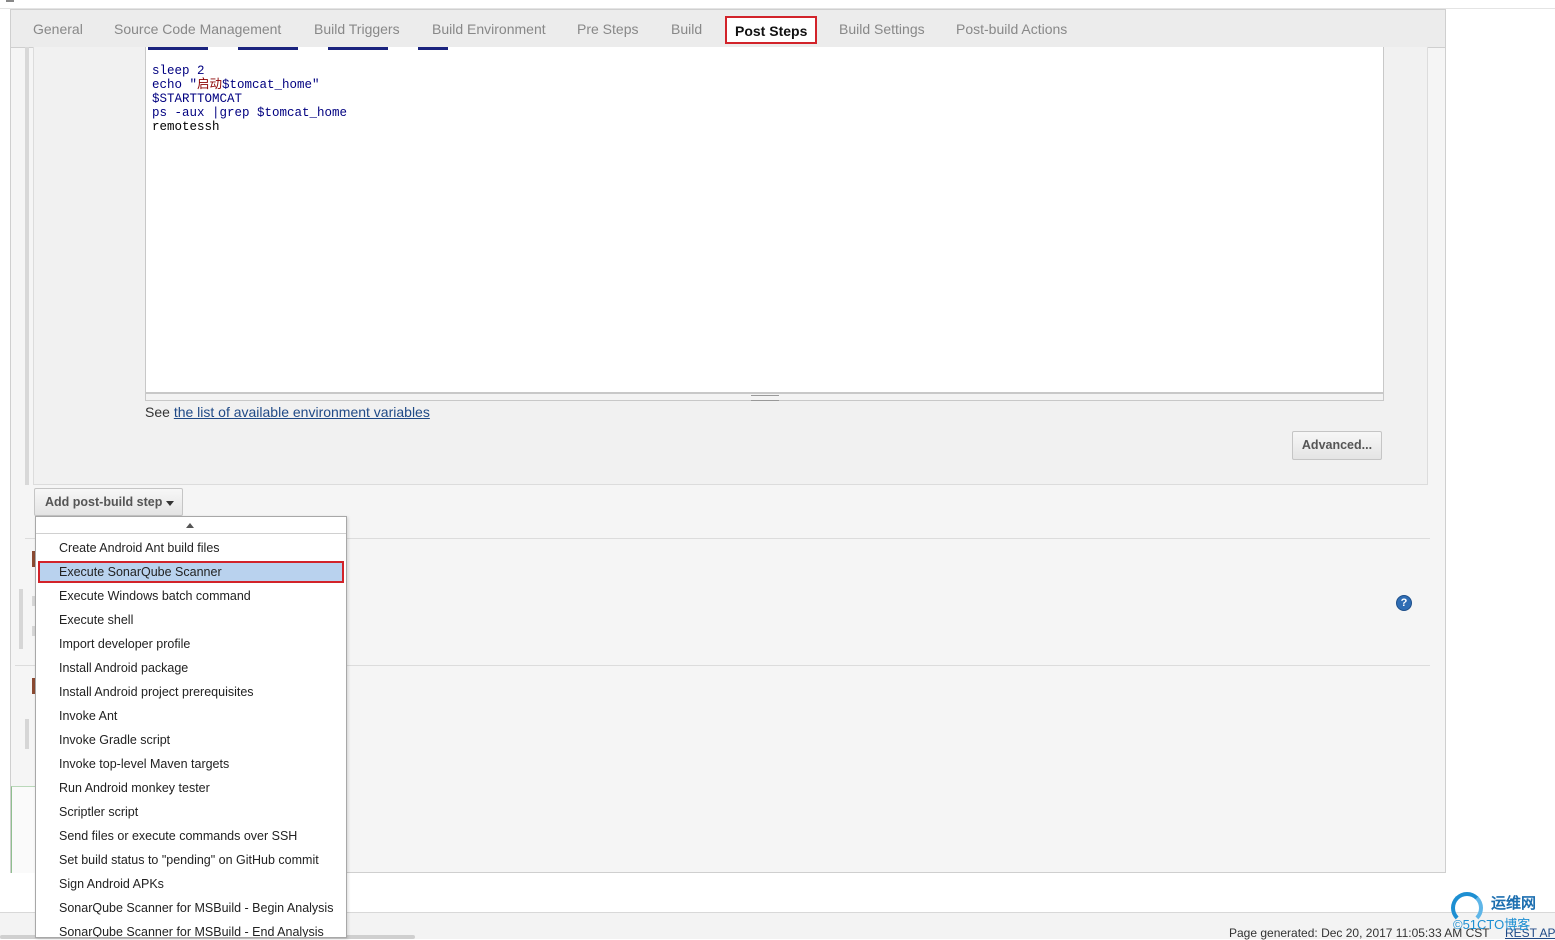 This screenshot has width=1555, height=940. What do you see at coordinates (191, 596) in the screenshot?
I see `menu-item-execute-windows-batch-command: Execute Windows batch command` at bounding box center [191, 596].